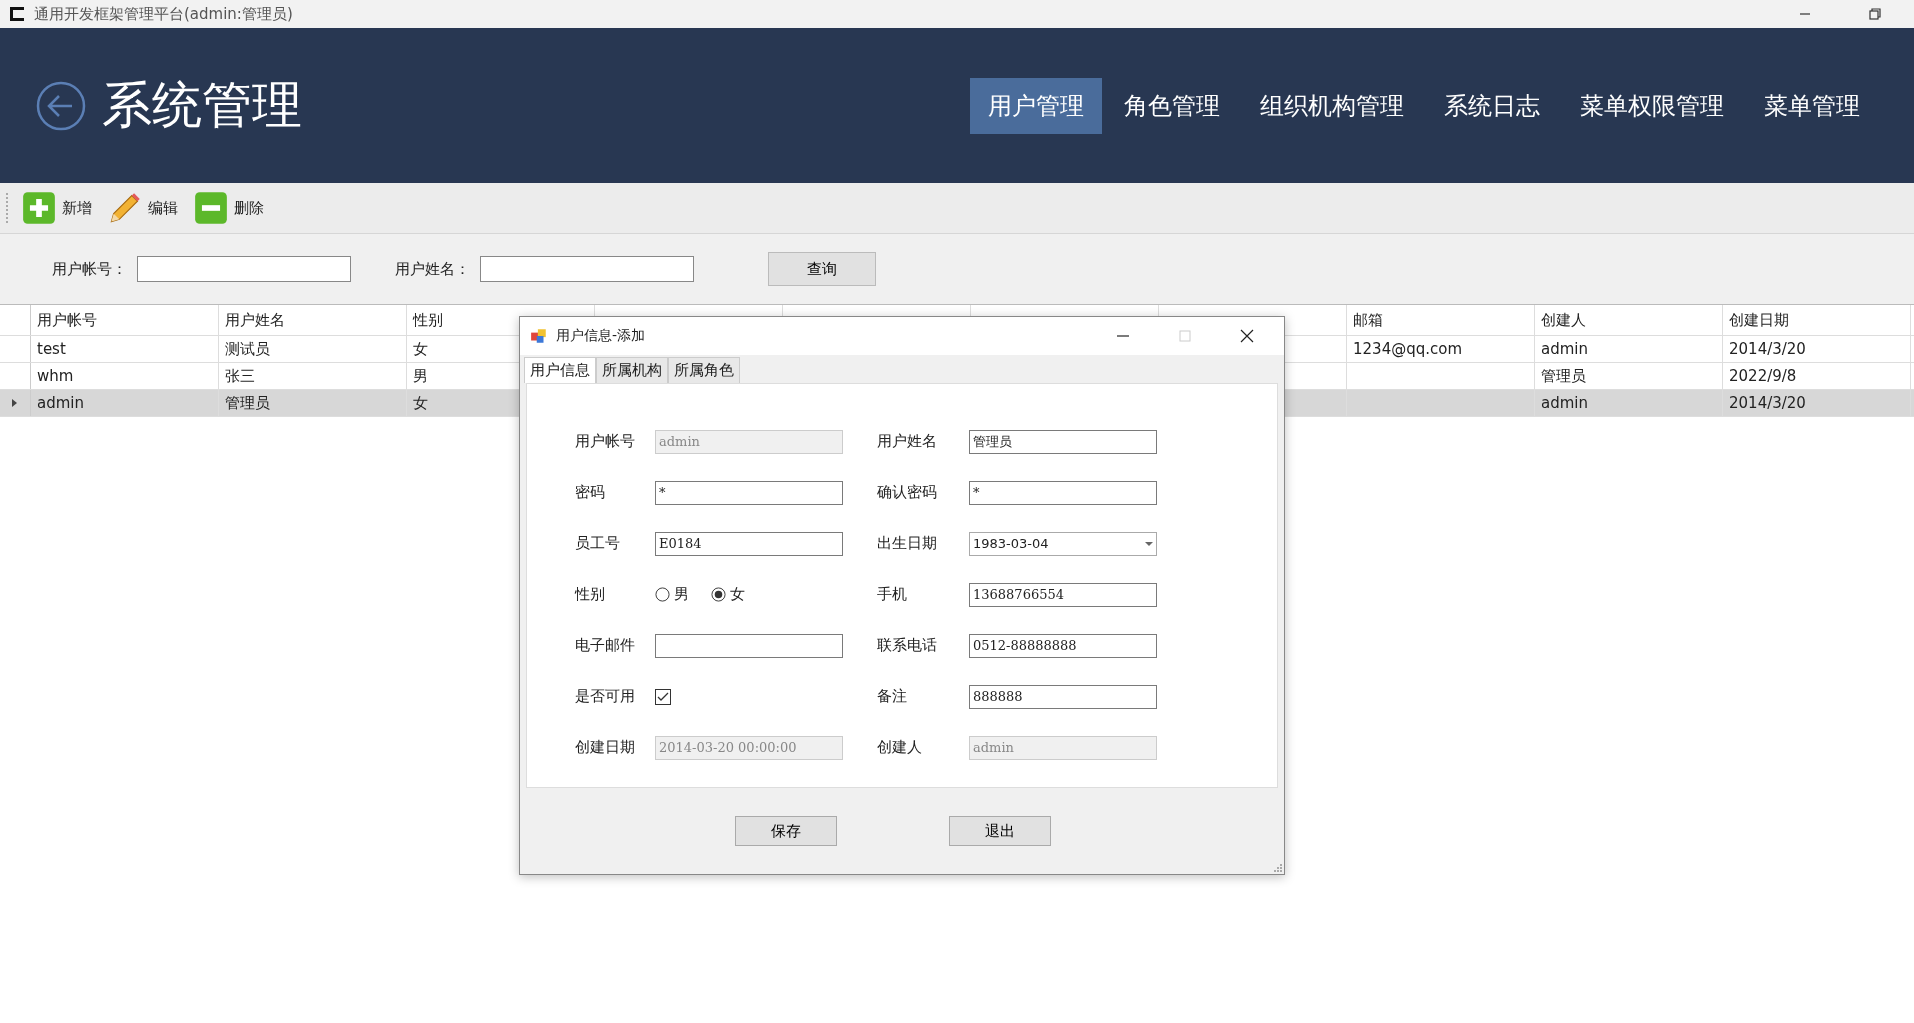  I want to click on field-label: 用户帐号, so click(605, 441).